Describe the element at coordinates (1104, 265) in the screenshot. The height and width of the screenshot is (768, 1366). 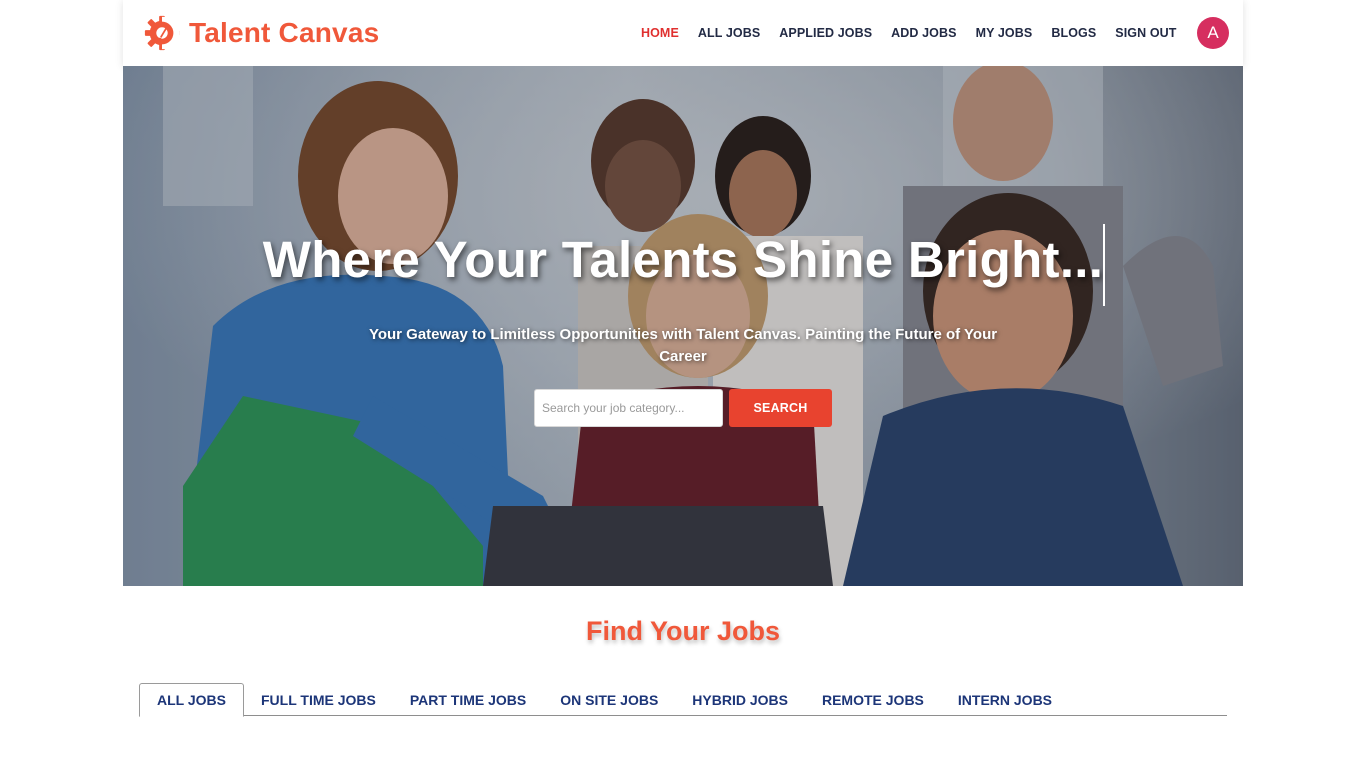
I see `typing-caret` at that location.